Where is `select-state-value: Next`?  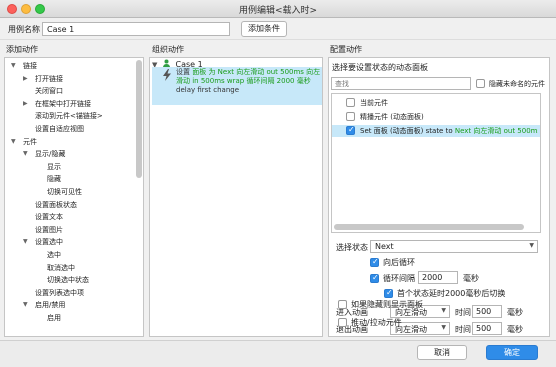
select-state-value: Next is located at coordinates (384, 246).